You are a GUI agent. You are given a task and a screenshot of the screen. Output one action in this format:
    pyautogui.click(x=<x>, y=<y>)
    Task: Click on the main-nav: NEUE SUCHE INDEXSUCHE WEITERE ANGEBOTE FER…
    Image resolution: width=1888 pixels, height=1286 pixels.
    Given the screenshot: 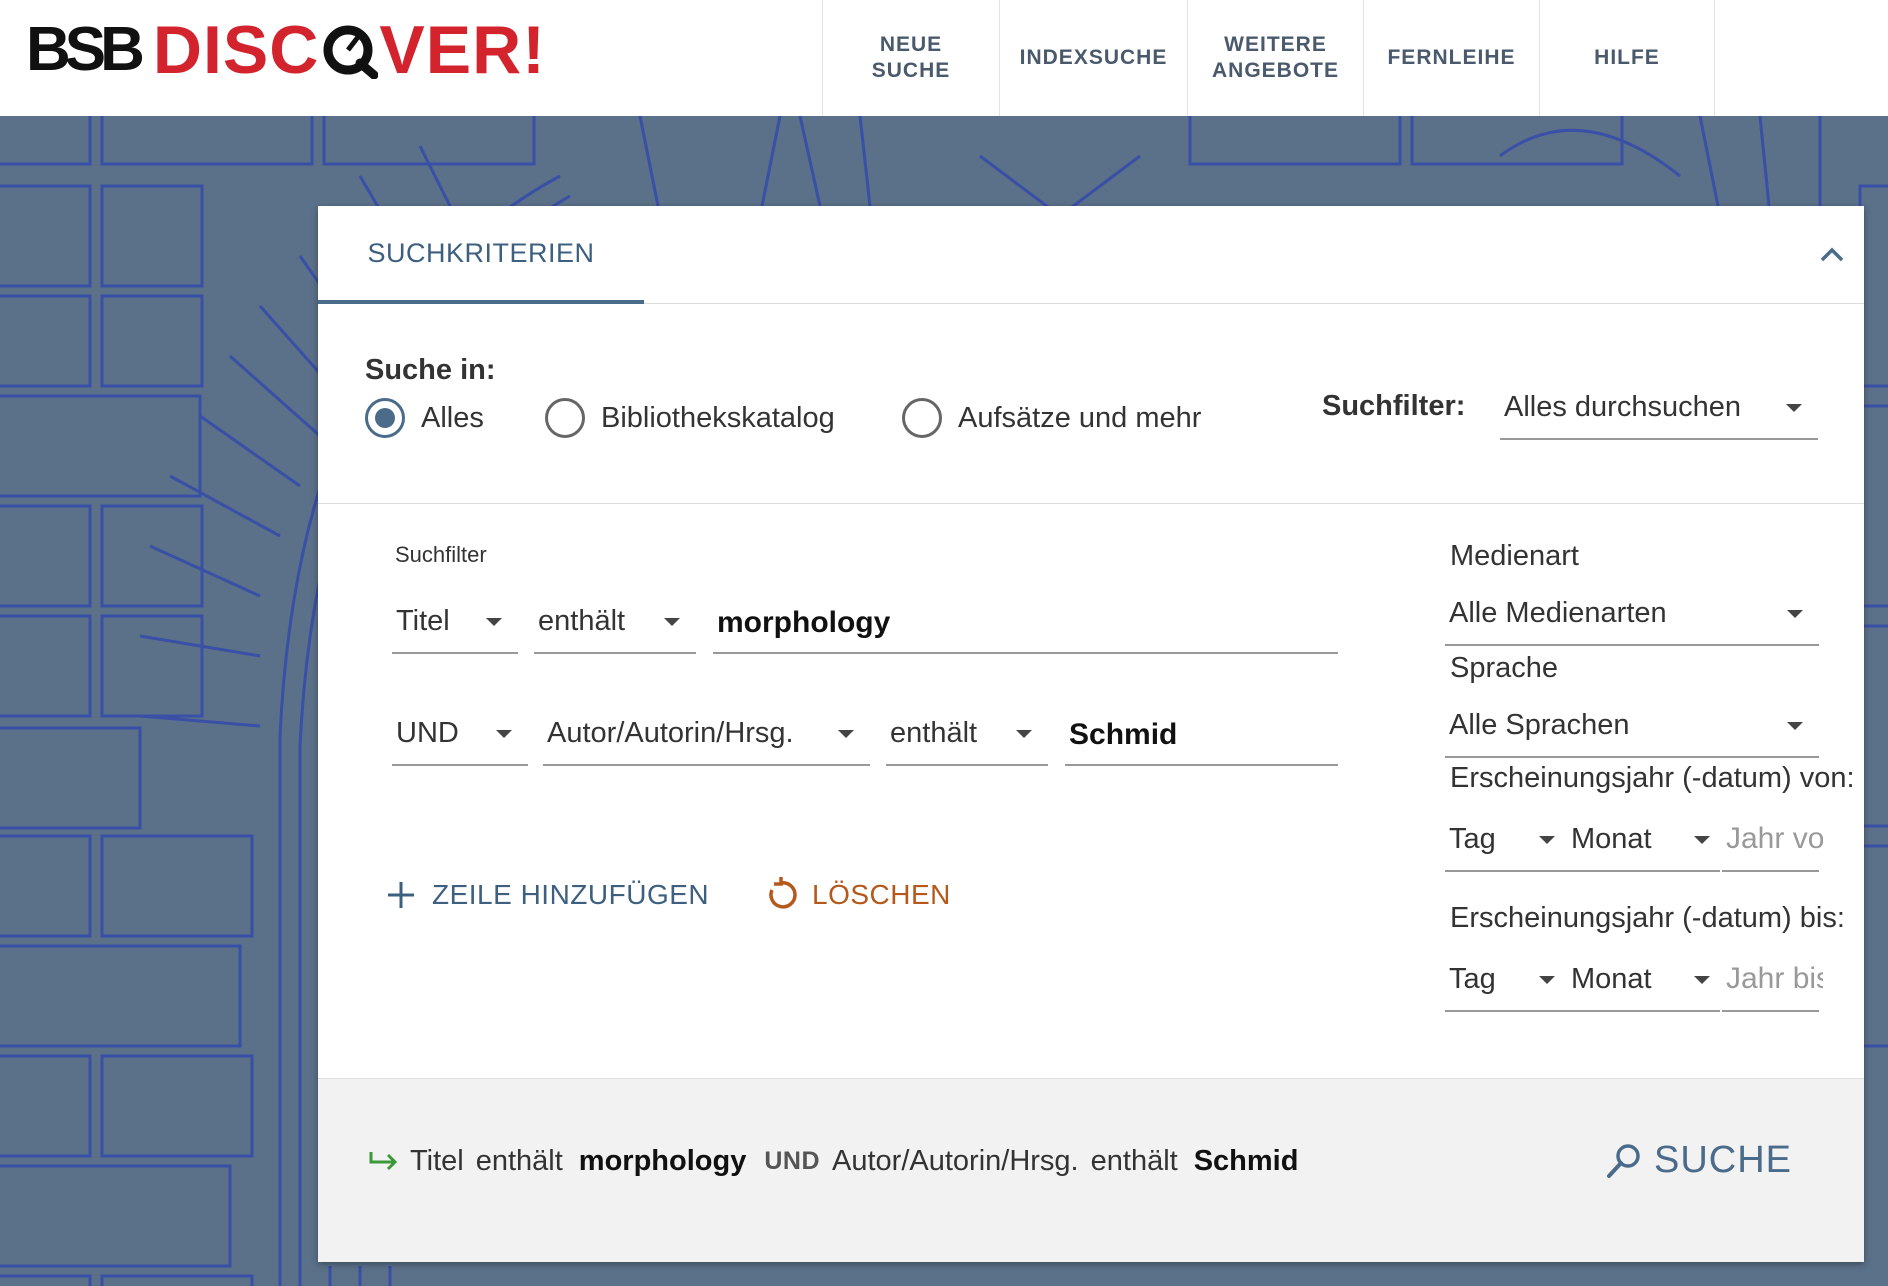 What is the action you would take?
    pyautogui.click(x=1268, y=58)
    